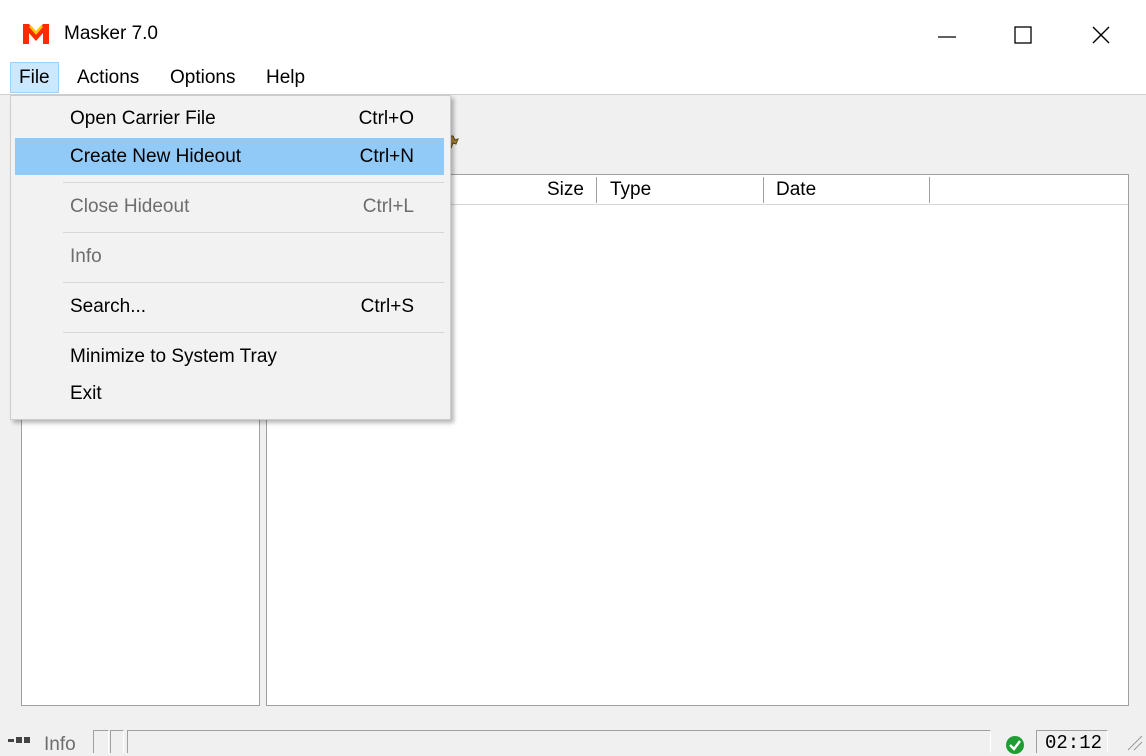 The width and height of the screenshot is (1146, 756). Describe the element at coordinates (19, 740) in the screenshot. I see `info-icon` at that location.